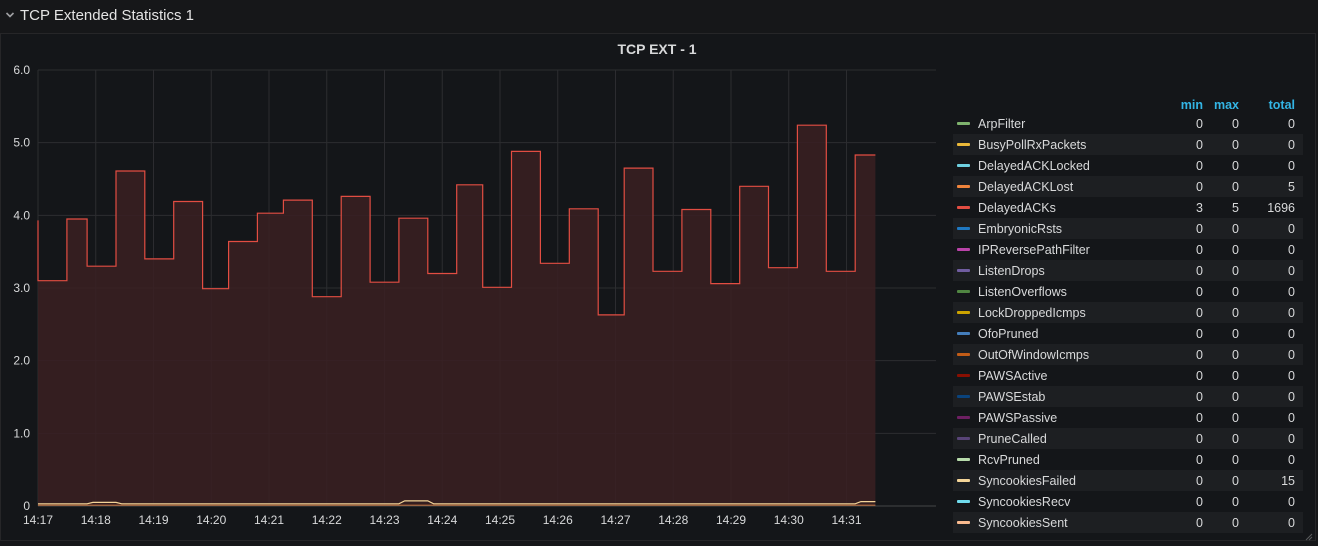 The image size is (1318, 546). Describe the element at coordinates (1068, 418) in the screenshot. I see `legend-item-label: PAWSPassive` at that location.